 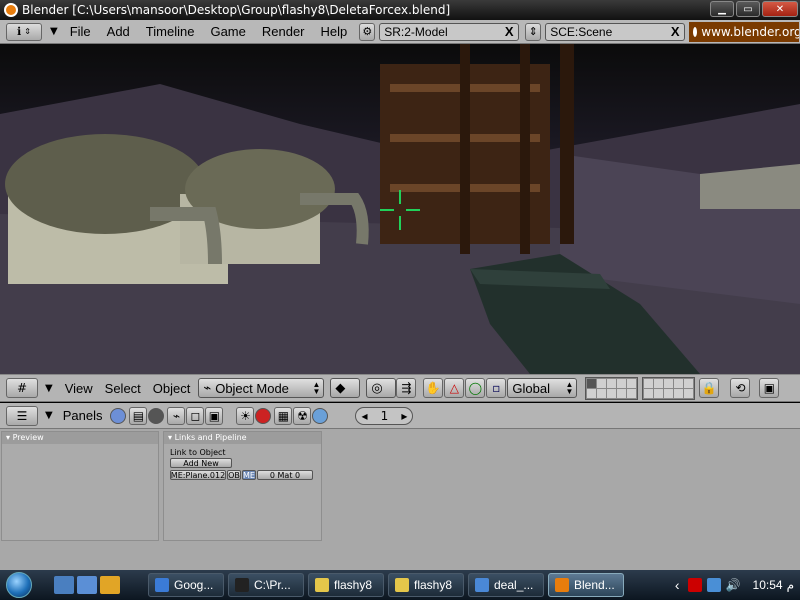 What do you see at coordinates (245, 415) in the screenshot?
I see `lamp-icon: ☀` at bounding box center [245, 415].